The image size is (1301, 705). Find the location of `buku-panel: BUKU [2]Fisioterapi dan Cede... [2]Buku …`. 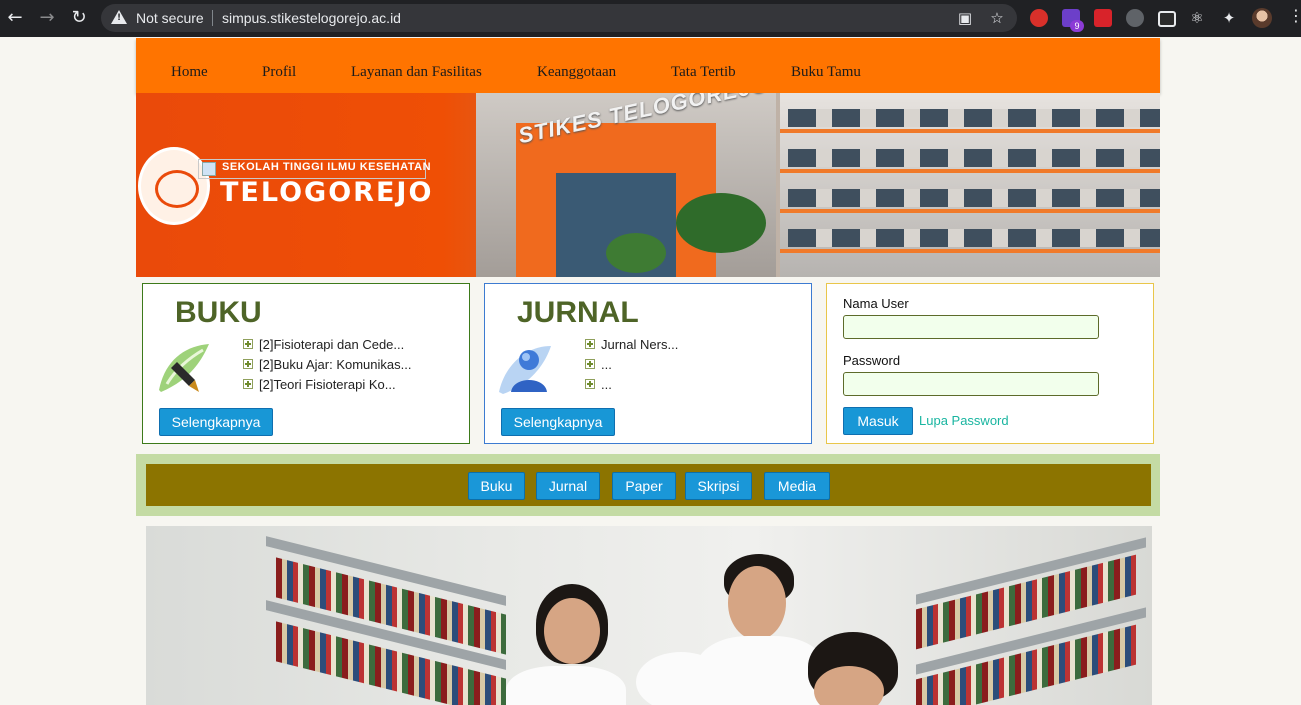

buku-panel: BUKU [2]Fisioterapi dan Cede... [2]Buku … is located at coordinates (306, 363).